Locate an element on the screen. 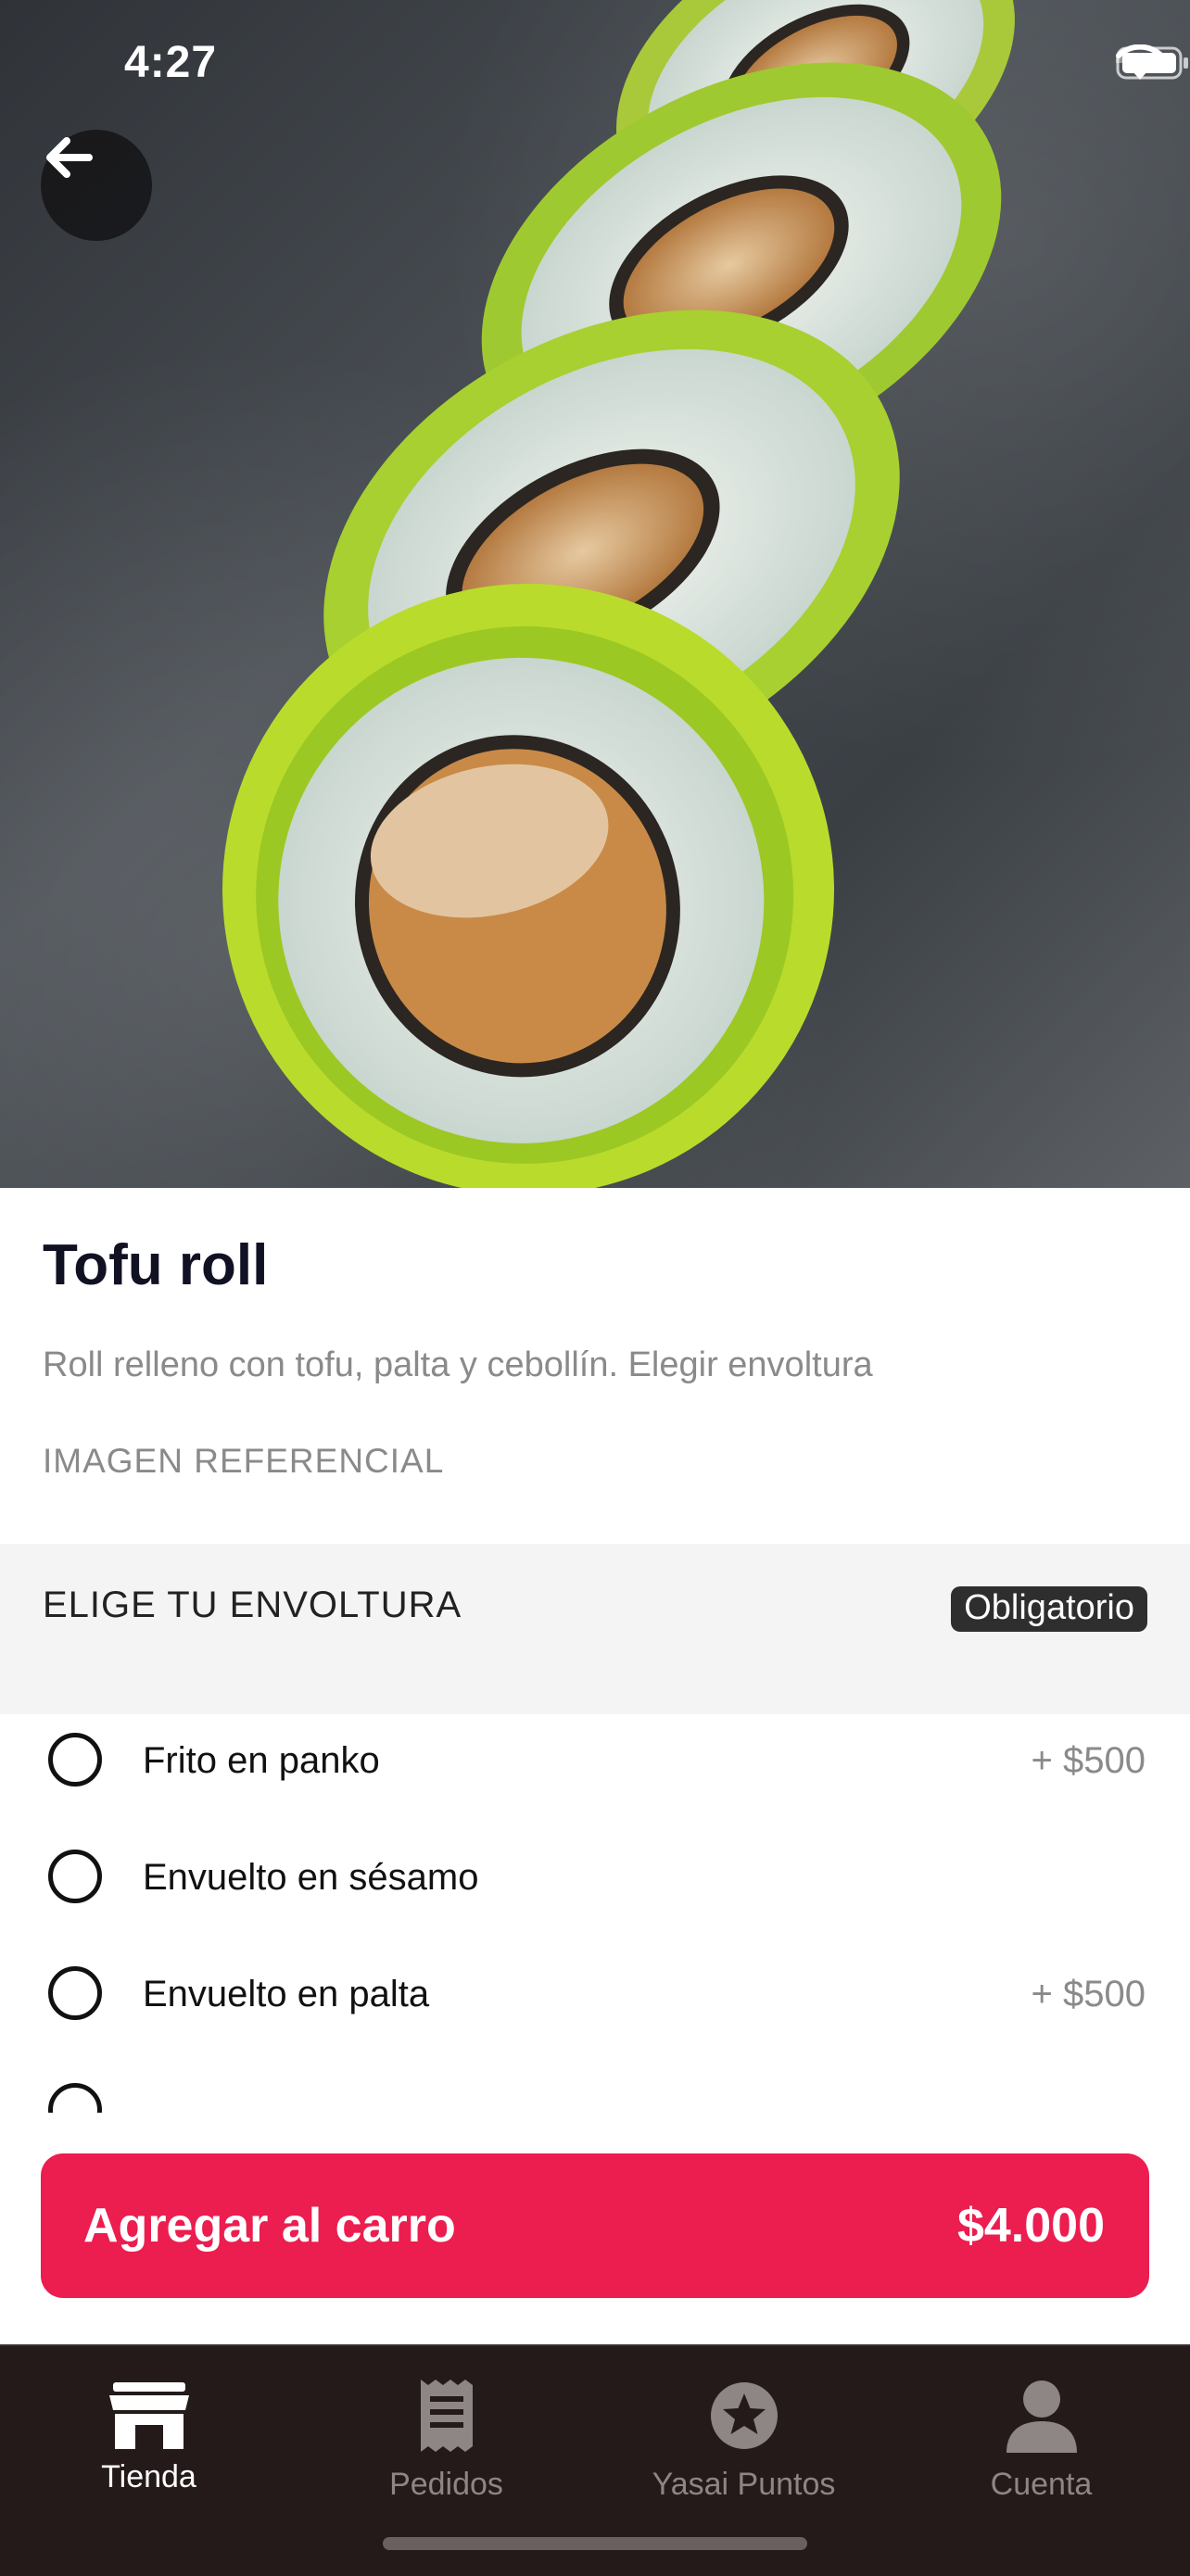 Image resolution: width=1190 pixels, height=2576 pixels. cart-button-label: Agregar al carro is located at coordinates (269, 2226).